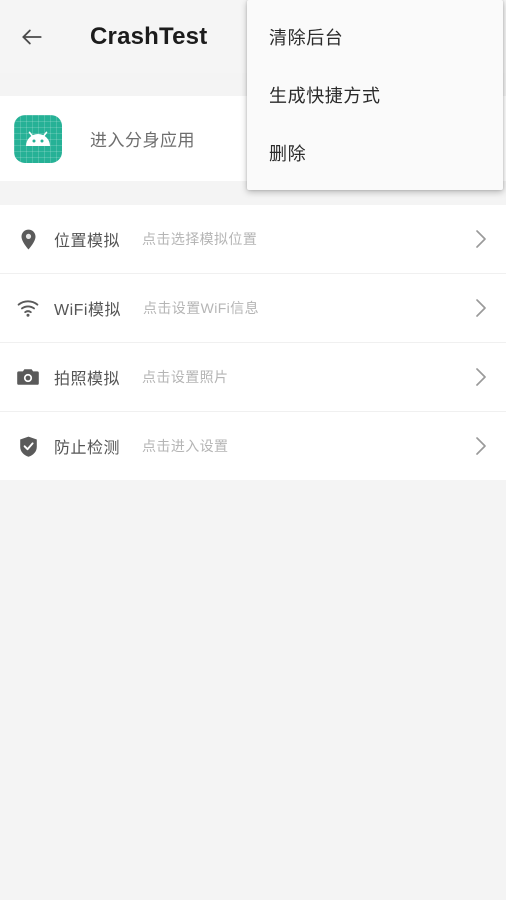 This screenshot has height=900, width=506. Describe the element at coordinates (28, 377) in the screenshot. I see `camera-icon` at that location.